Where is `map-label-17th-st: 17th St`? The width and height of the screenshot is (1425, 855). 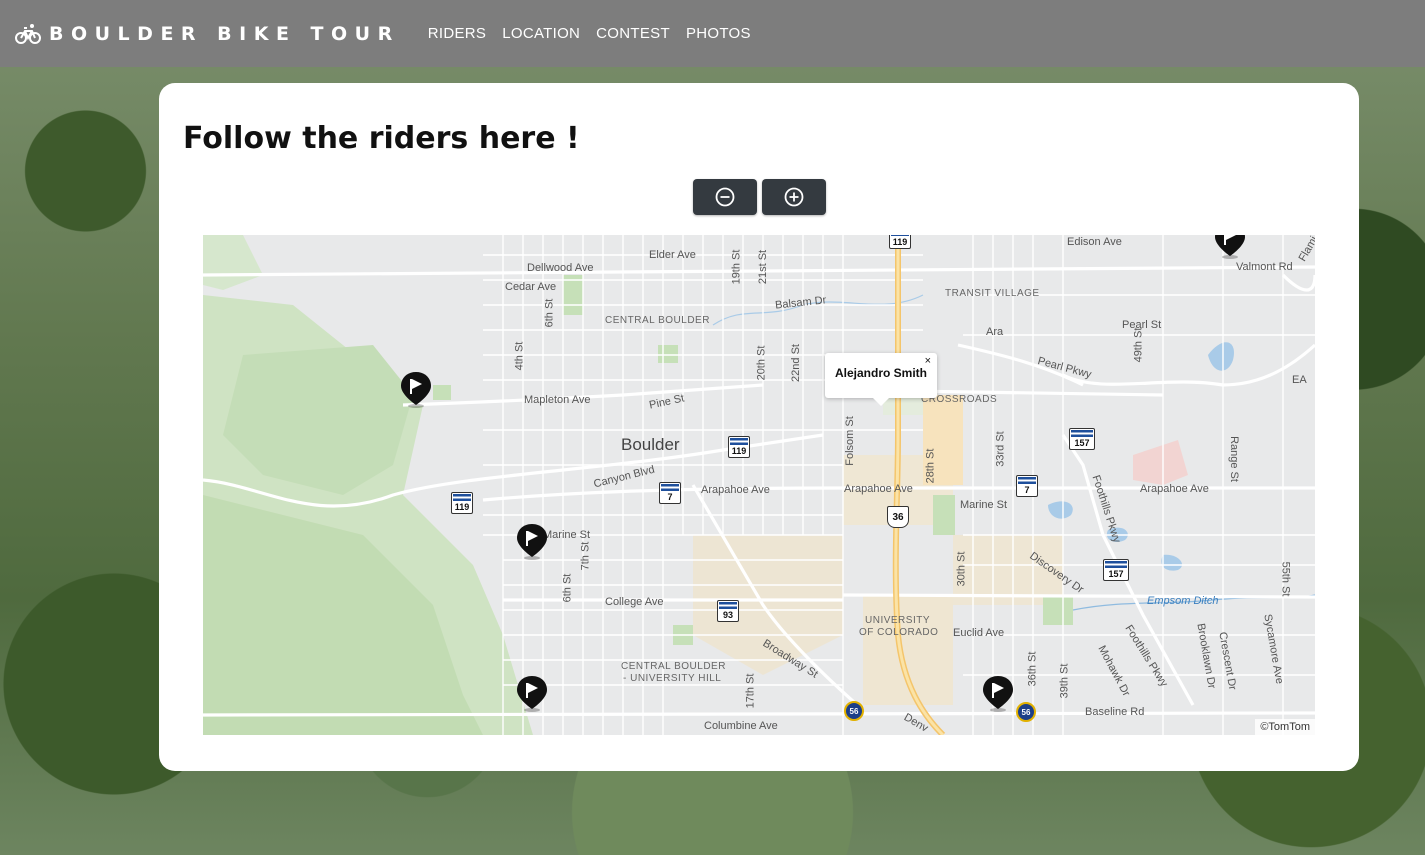 map-label-17th-st: 17th St is located at coordinates (750, 691).